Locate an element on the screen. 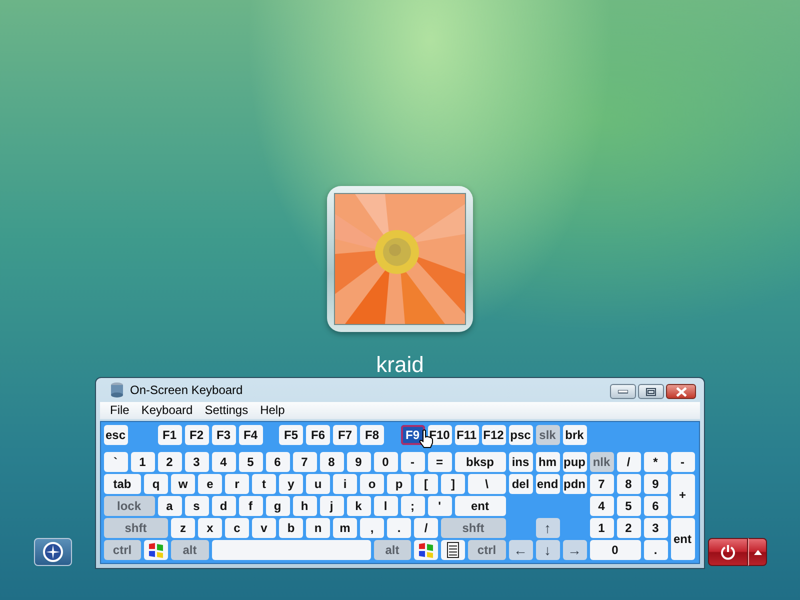 The image size is (800, 600). key: F8 is located at coordinates (372, 435).